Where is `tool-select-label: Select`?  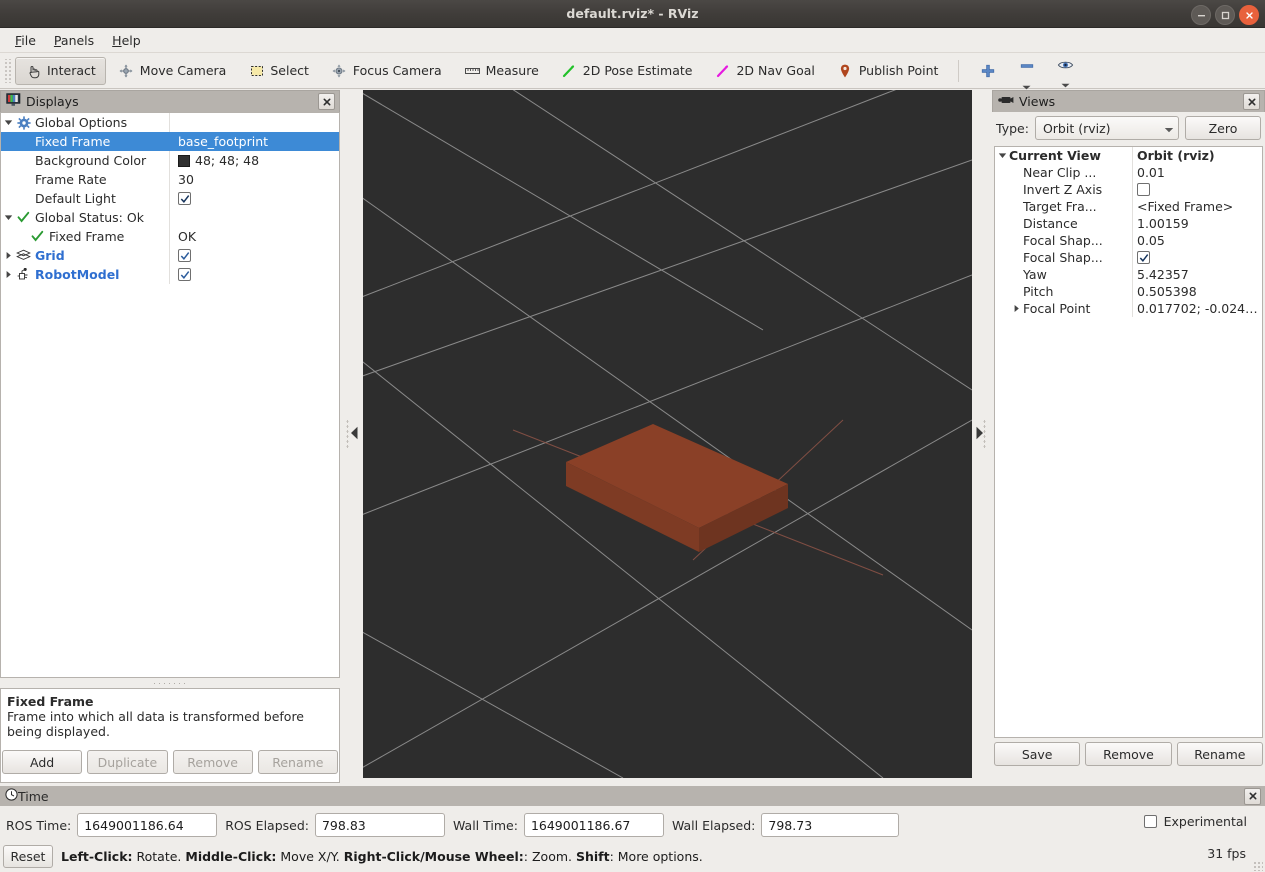 tool-select-label: Select is located at coordinates (289, 70).